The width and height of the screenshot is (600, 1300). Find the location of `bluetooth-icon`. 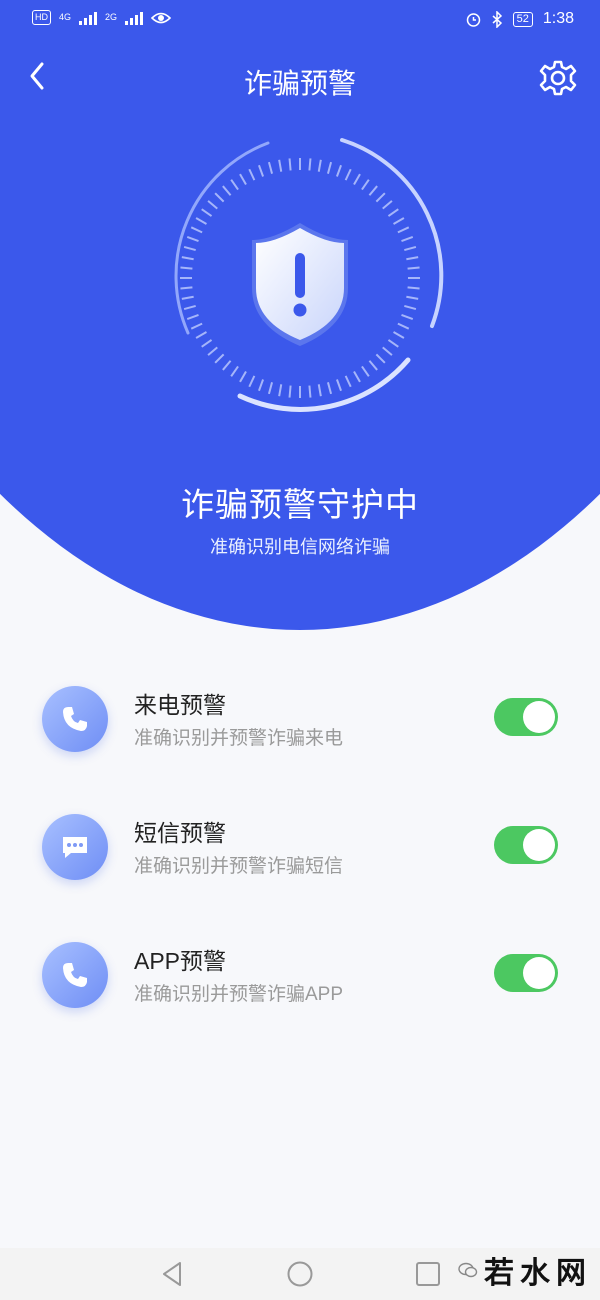

bluetooth-icon is located at coordinates (497, 19).